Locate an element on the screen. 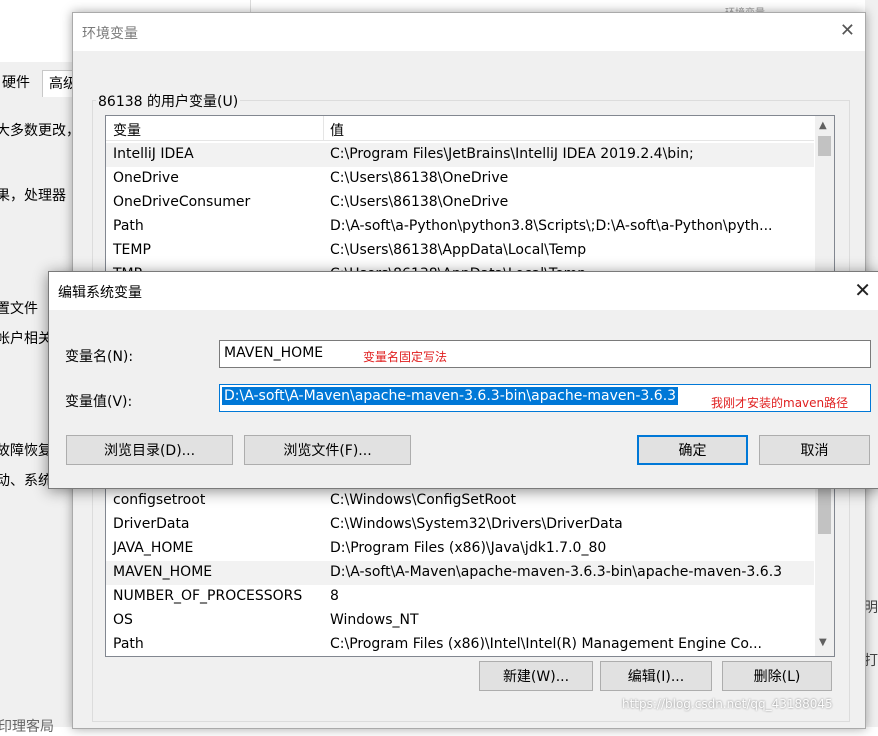  bg-right-text: 打 is located at coordinates (871, 661).